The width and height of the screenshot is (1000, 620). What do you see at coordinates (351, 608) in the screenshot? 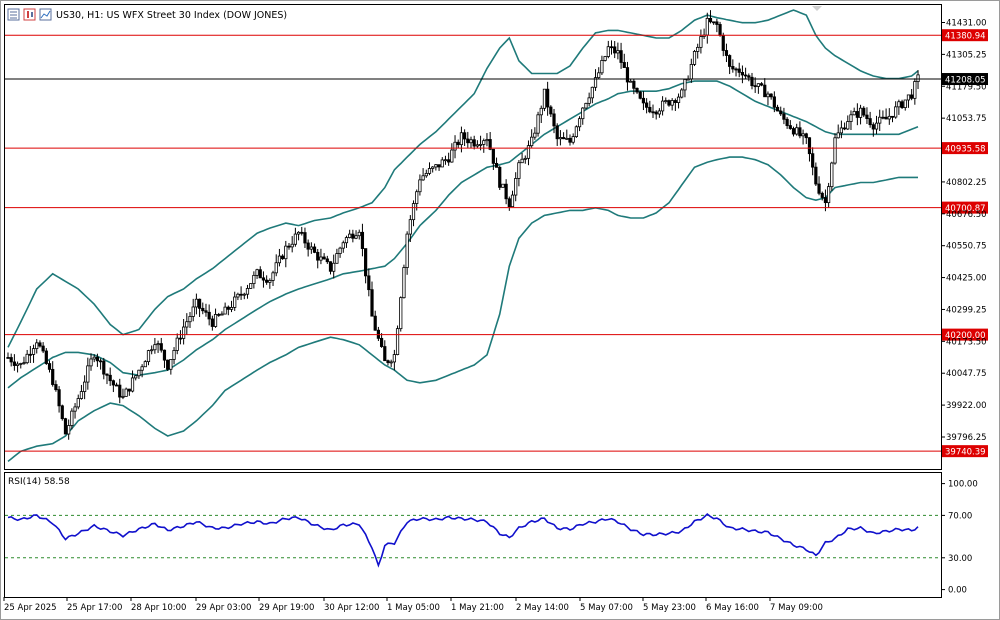
I see `time-tick-label: 30 Apr 12:00` at bounding box center [351, 608].